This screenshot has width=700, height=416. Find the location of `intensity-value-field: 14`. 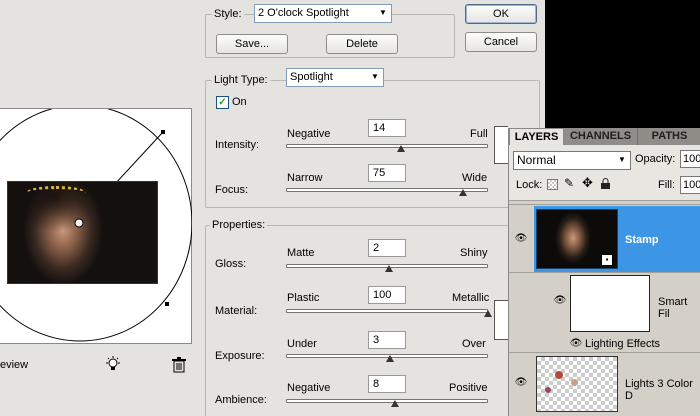

intensity-value-field: 14 is located at coordinates (387, 128).